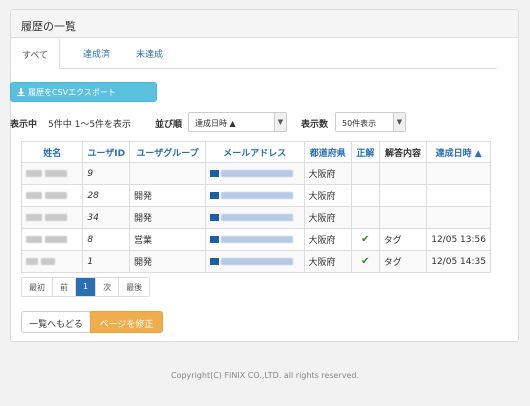 This screenshot has height=406, width=530. I want to click on back-to-list-button: 一覧へもどる, so click(56, 322).